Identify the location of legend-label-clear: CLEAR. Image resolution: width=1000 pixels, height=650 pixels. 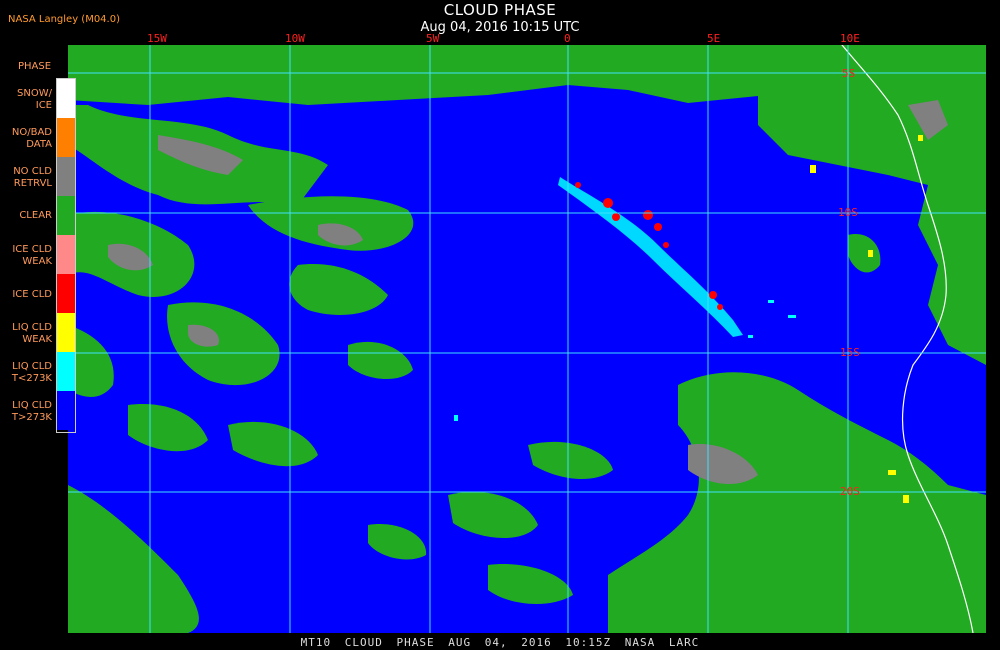
(35, 215).